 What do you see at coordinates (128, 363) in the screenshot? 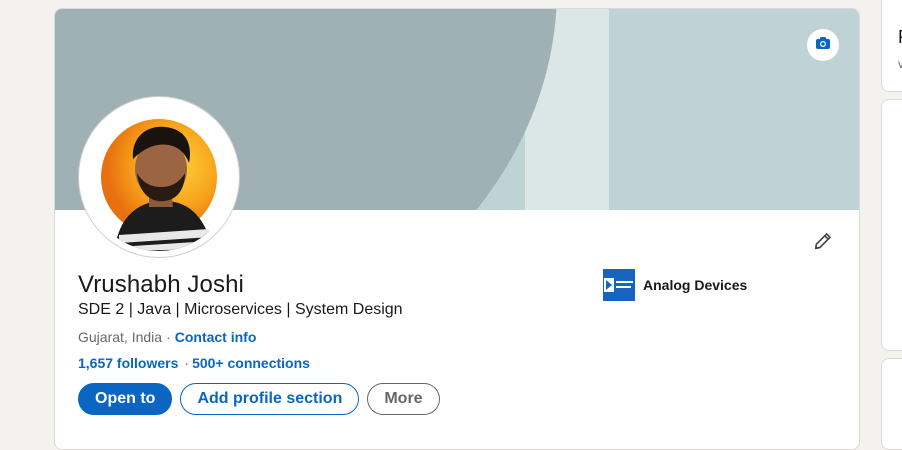
I see `followers-link: 1,657 followers` at bounding box center [128, 363].